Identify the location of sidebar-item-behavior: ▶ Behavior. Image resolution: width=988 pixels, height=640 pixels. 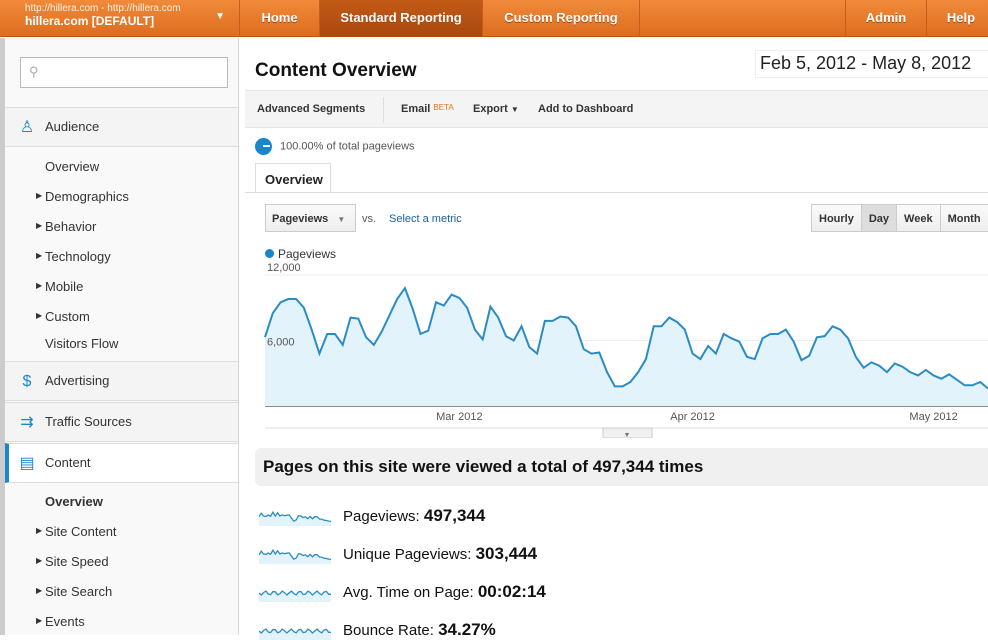
(66, 226).